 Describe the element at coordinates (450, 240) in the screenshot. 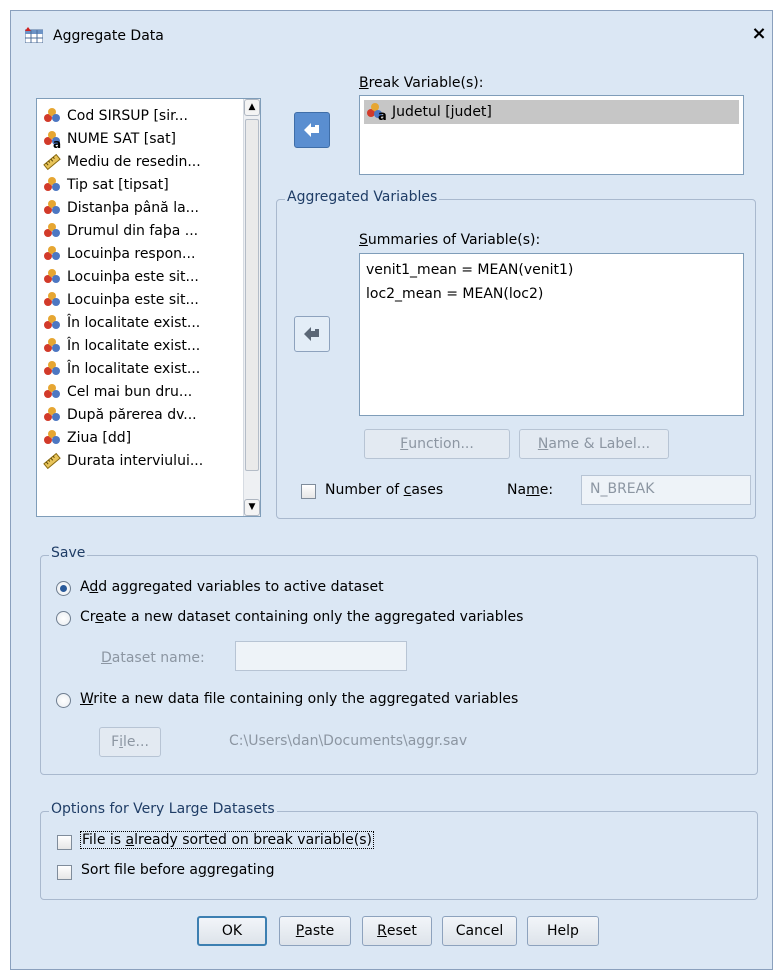

I see `summaries-label: Summaries of Variable(s):` at that location.